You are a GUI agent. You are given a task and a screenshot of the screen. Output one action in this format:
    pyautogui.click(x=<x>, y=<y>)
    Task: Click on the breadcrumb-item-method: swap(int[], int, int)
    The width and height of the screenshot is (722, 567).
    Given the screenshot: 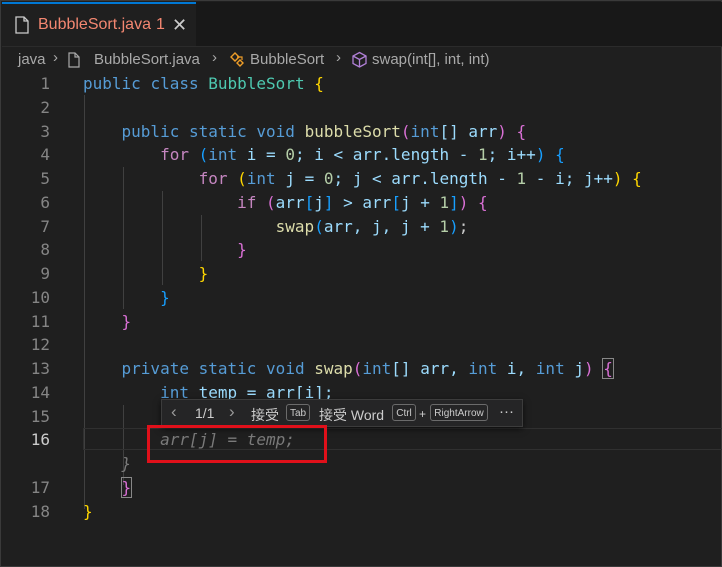 What is the action you would take?
    pyautogui.click(x=431, y=59)
    